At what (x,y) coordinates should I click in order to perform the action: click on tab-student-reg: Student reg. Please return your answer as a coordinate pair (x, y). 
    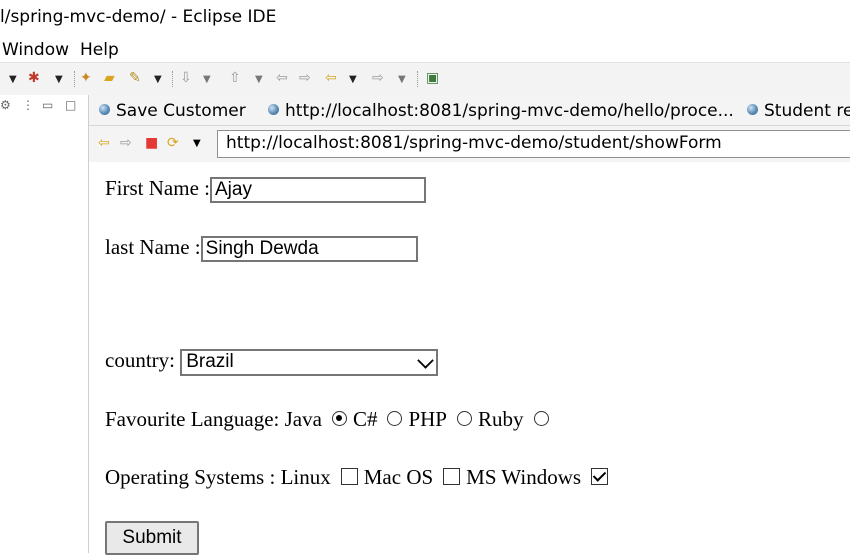
    Looking at the image, I should click on (798, 111).